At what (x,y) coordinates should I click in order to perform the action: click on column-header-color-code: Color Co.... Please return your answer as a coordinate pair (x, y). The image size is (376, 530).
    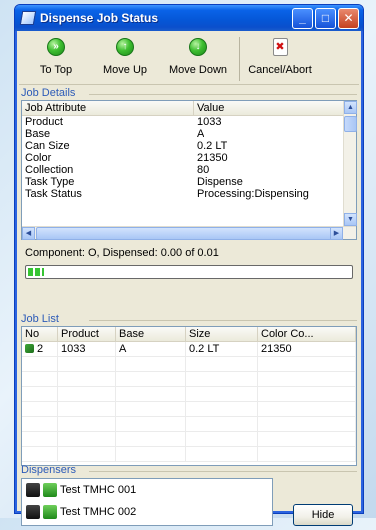
    Looking at the image, I should click on (307, 334).